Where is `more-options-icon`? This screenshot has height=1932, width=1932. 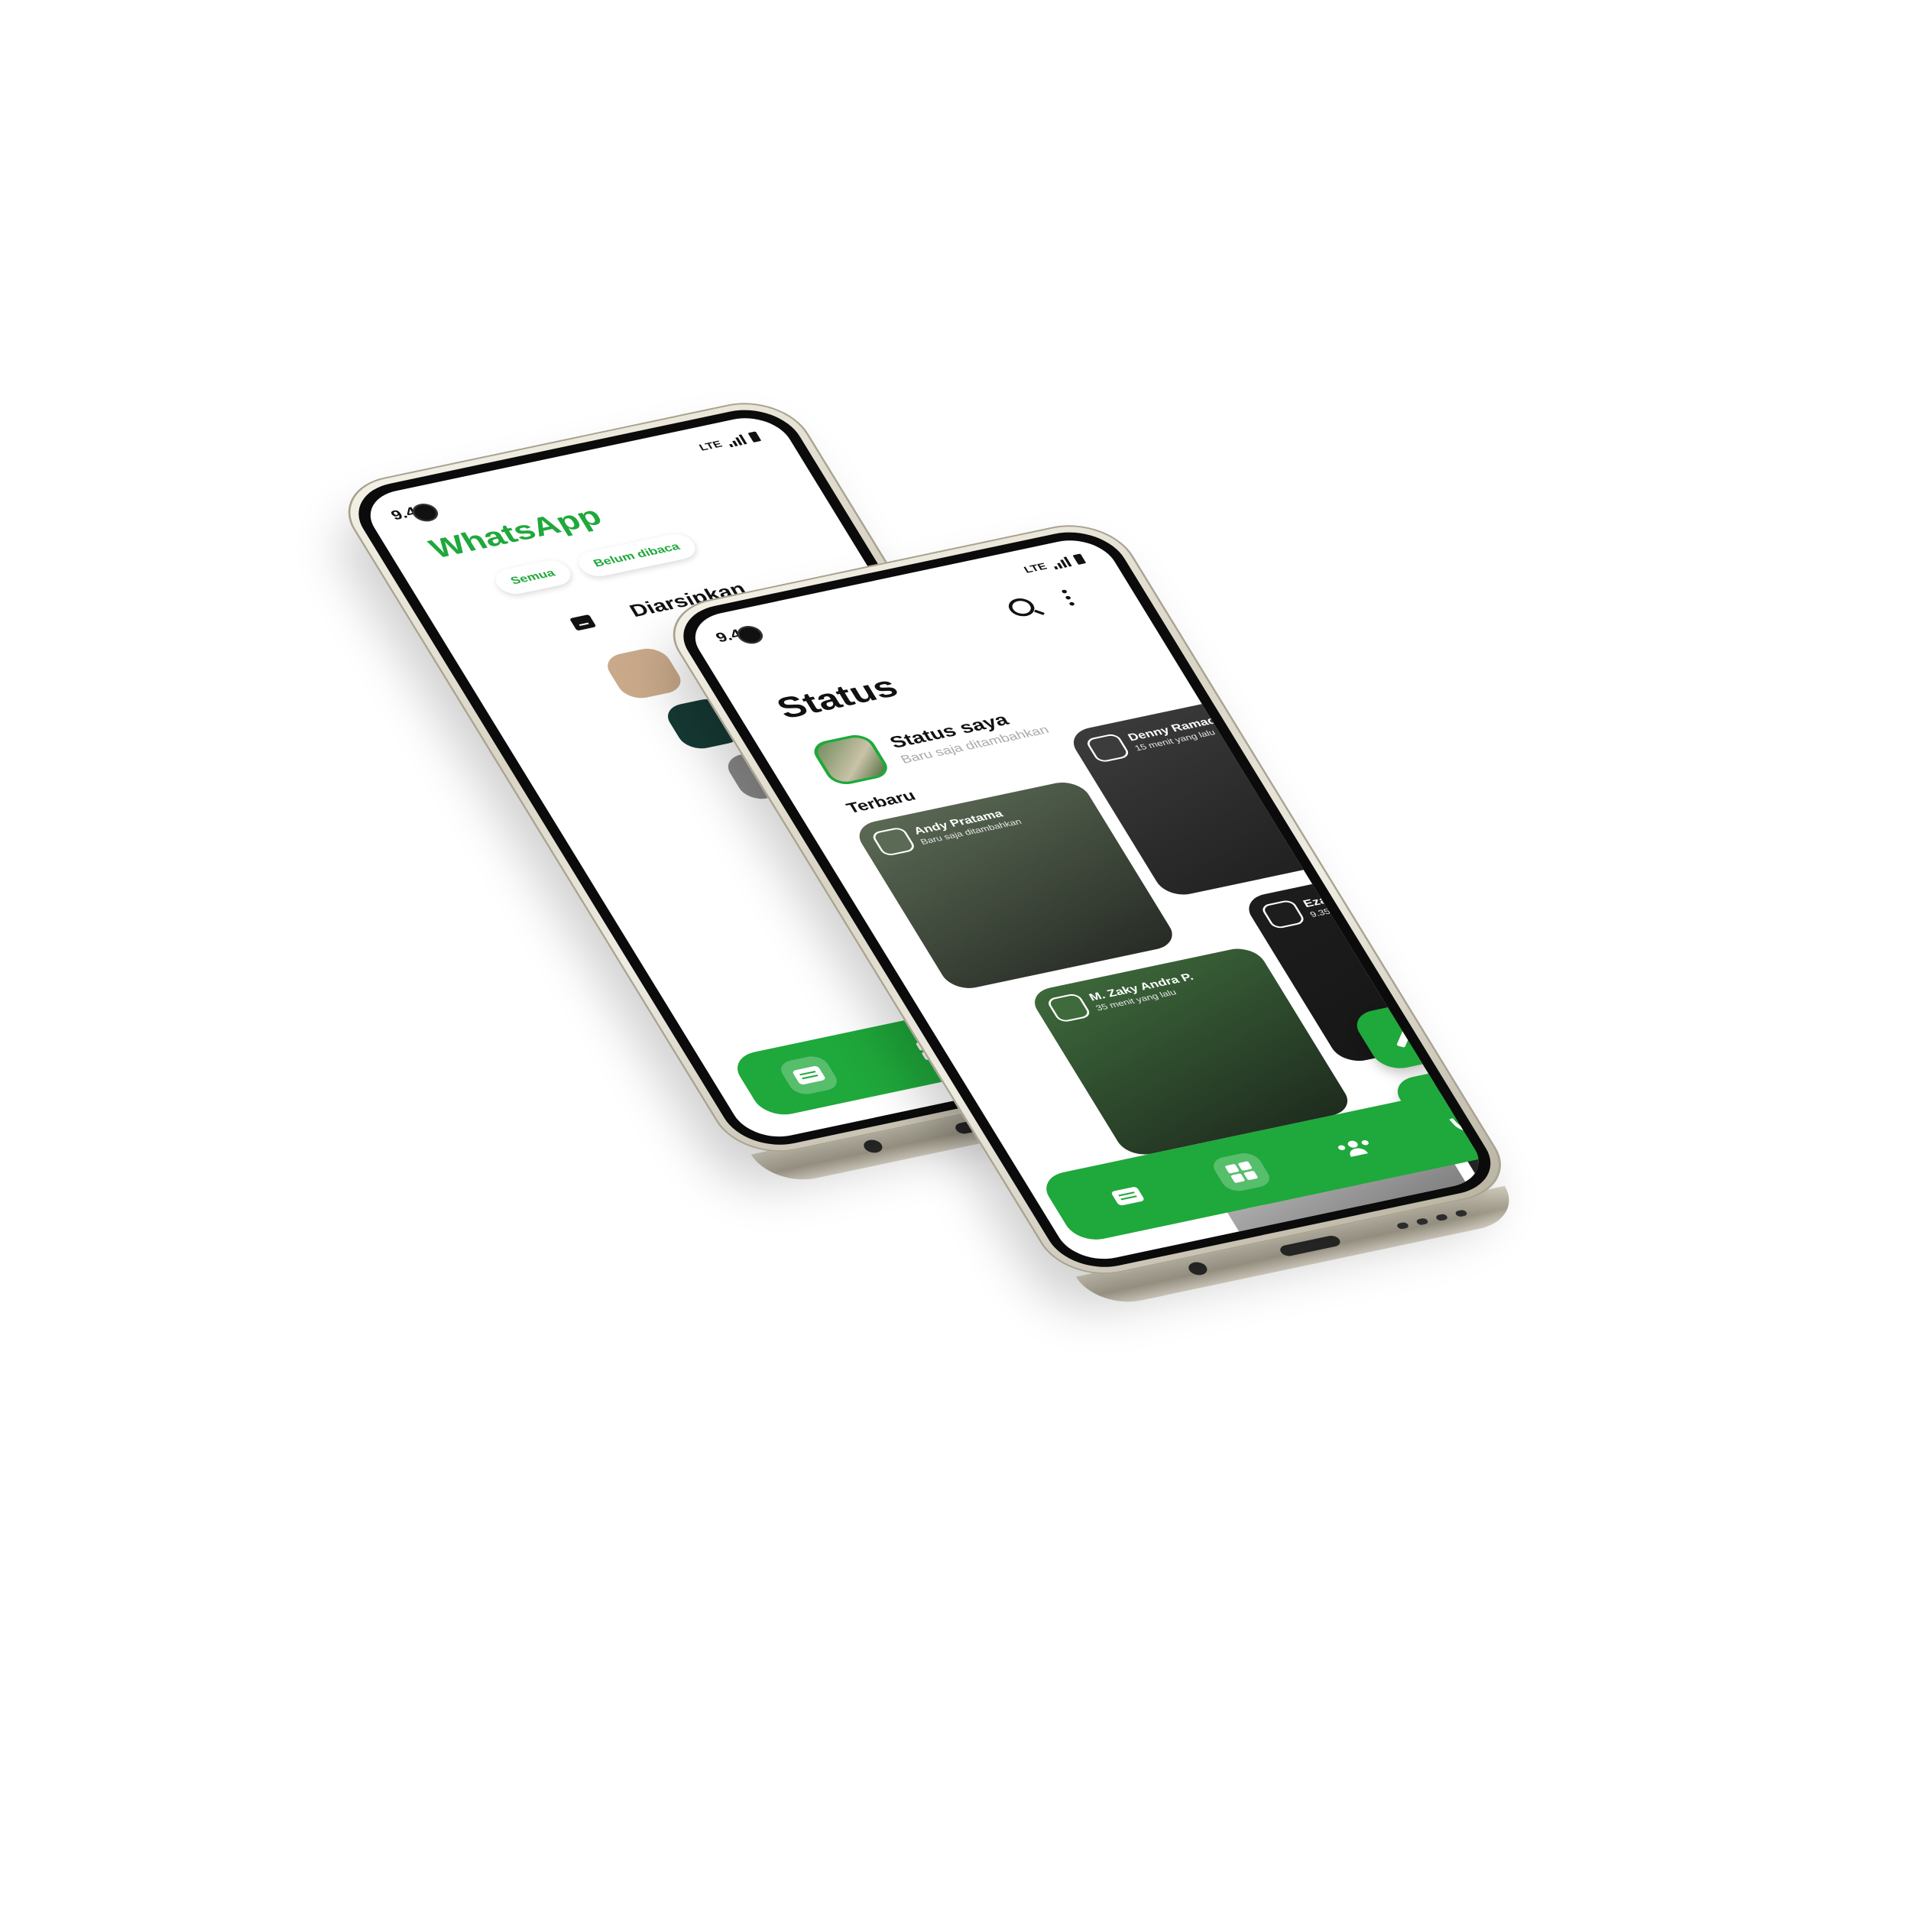 more-options-icon is located at coordinates (1068, 597).